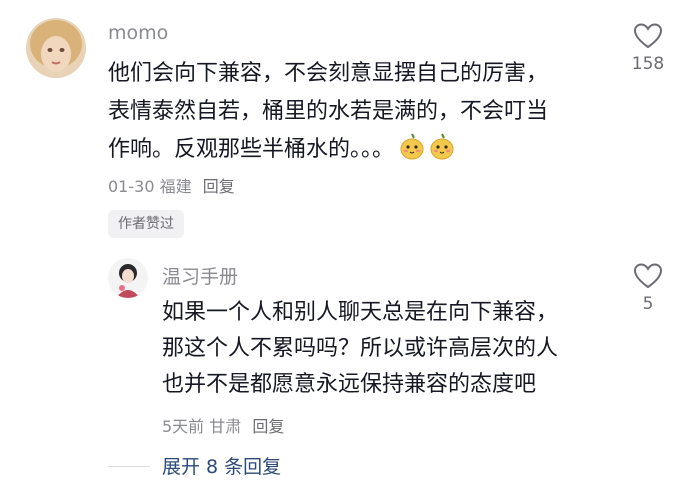 The height and width of the screenshot is (504, 690). I want to click on comment-text-line-3: 作响。反观那些半桶水的。。。, so click(282, 150).